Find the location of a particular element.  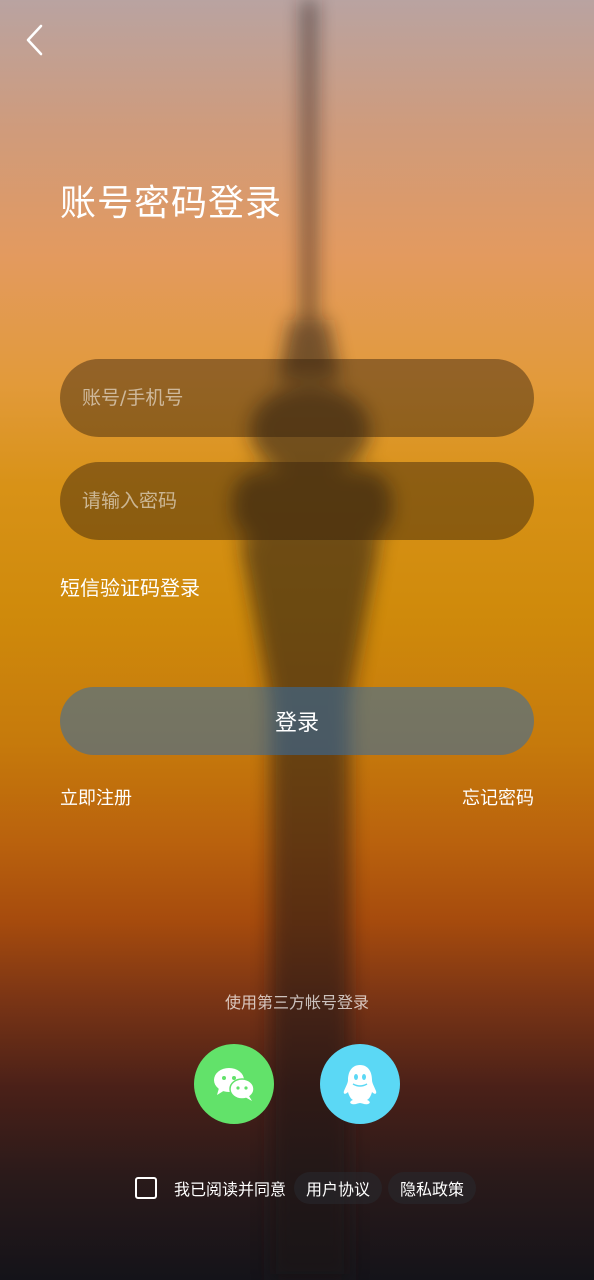

third-party-label: 使用第三方帐号登录 is located at coordinates (296, 1002).